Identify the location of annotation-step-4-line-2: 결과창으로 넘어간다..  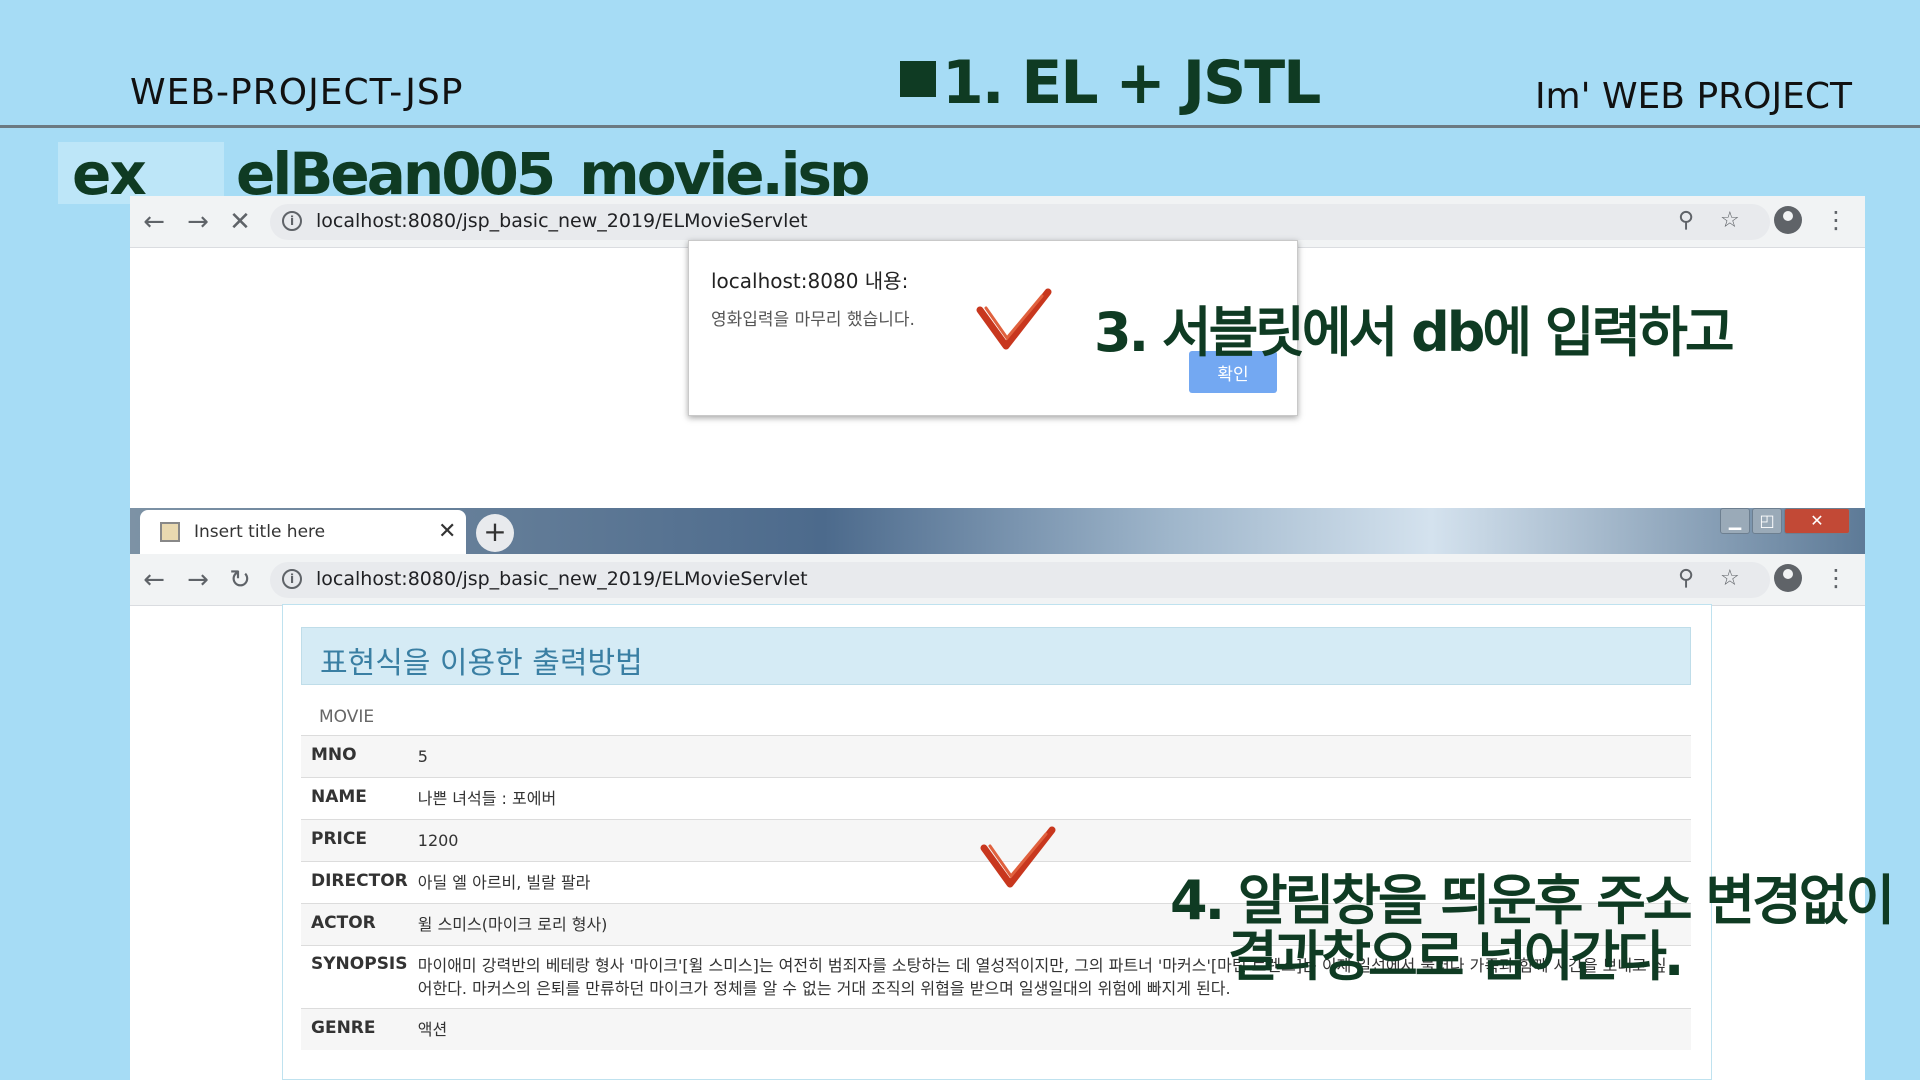
(1456, 956).